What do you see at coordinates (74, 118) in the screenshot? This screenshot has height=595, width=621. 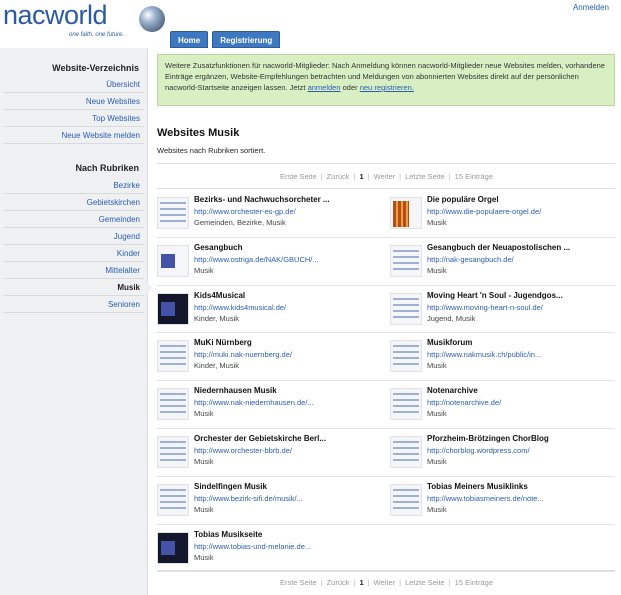 I see `sidebar-item-top-websites: Top Websites` at bounding box center [74, 118].